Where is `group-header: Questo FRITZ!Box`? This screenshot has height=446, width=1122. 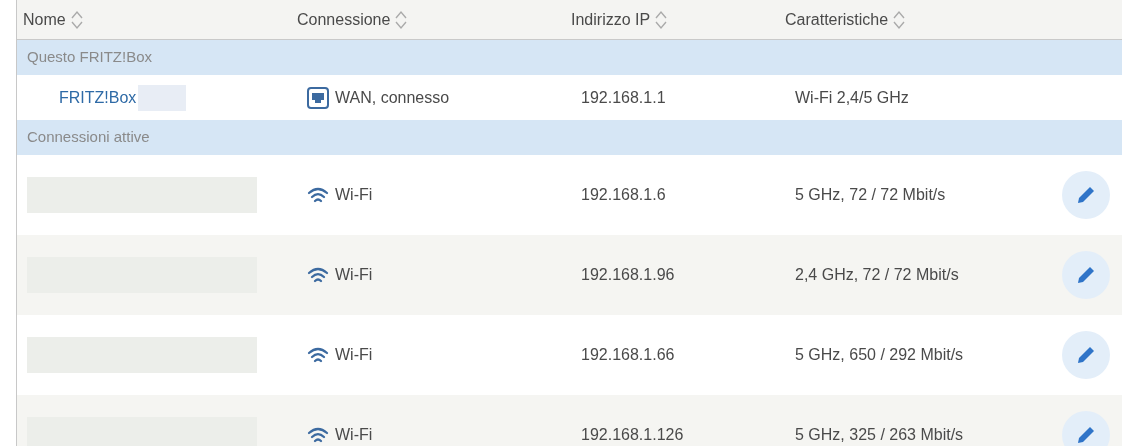
group-header: Questo FRITZ!Box is located at coordinates (569, 57).